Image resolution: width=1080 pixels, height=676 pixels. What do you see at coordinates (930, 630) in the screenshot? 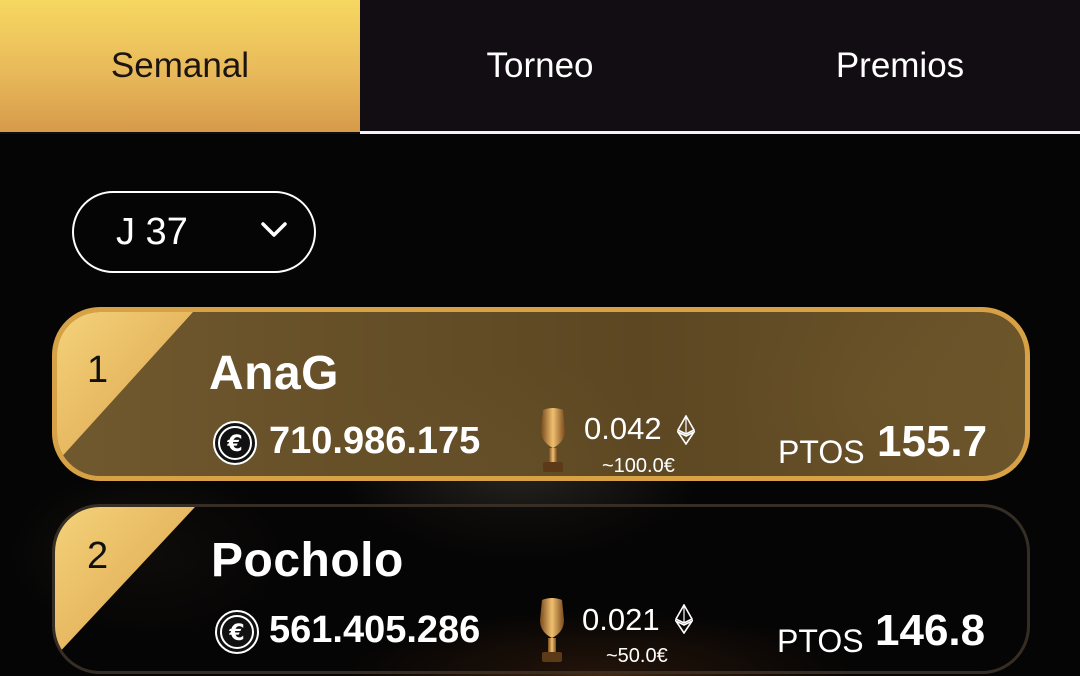
I see `points-value: 146.8` at bounding box center [930, 630].